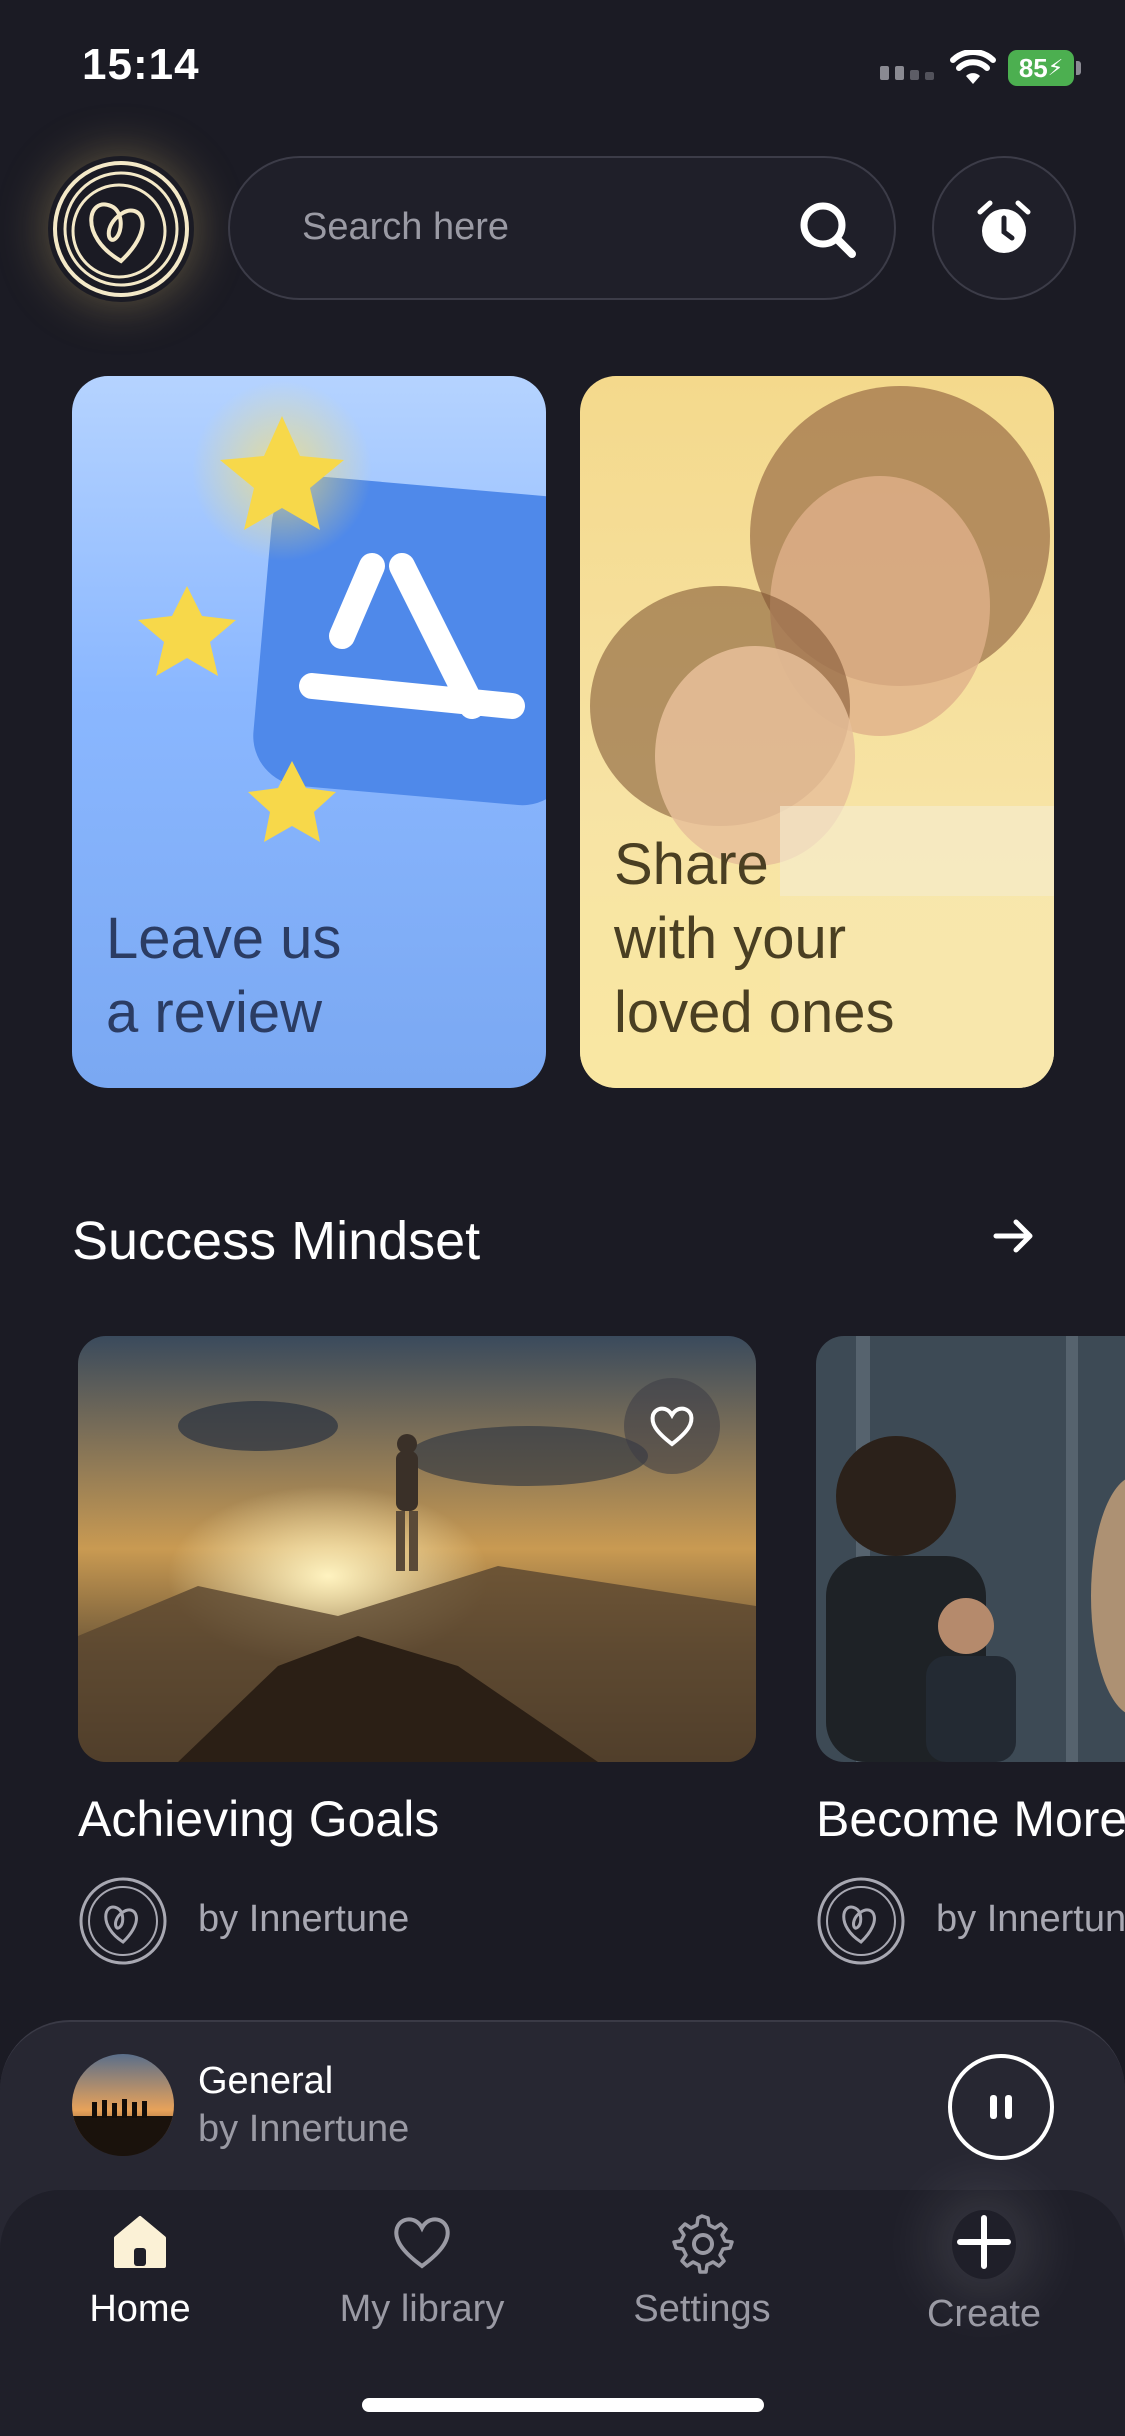  What do you see at coordinates (1033, 67) in the screenshot?
I see `battery-level: 85` at bounding box center [1033, 67].